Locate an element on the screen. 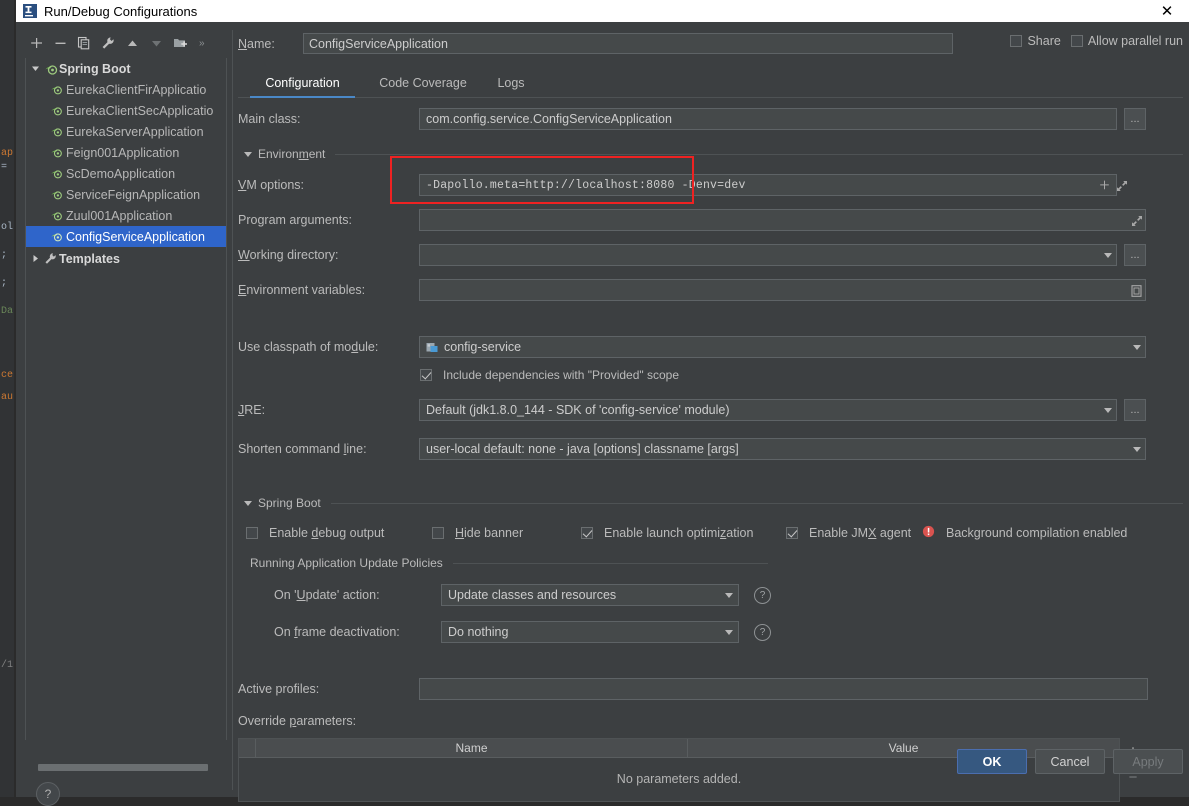  on-update-action-combo: Update classes and resources is located at coordinates (590, 595).